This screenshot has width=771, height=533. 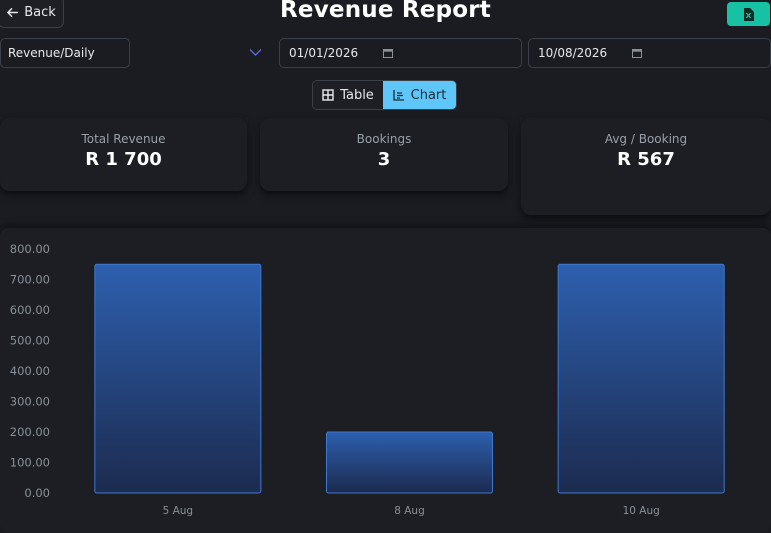 What do you see at coordinates (409, 511) in the screenshot?
I see `x-tick-label: 8 Aug` at bounding box center [409, 511].